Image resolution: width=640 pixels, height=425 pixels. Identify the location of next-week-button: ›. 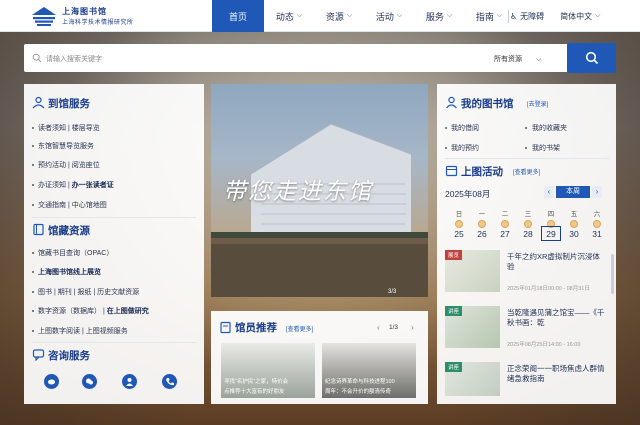
(597, 192).